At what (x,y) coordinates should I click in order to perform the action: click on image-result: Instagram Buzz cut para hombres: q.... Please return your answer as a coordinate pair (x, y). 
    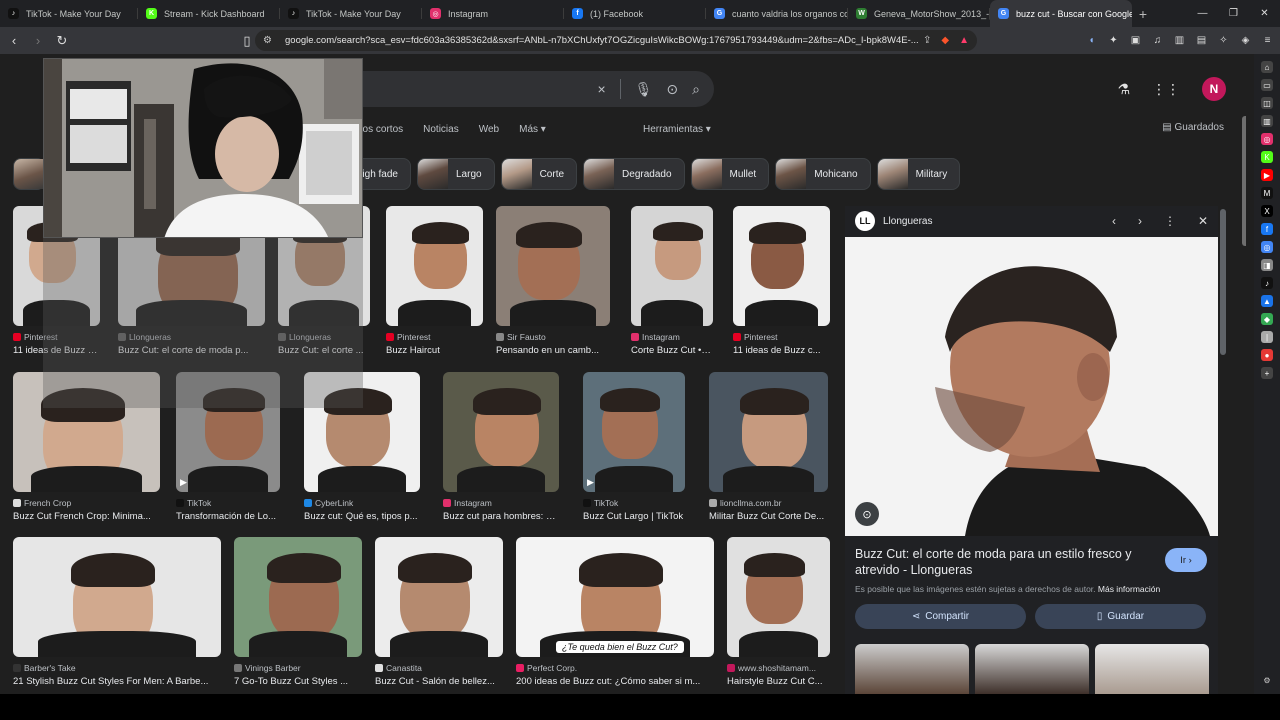
    Looking at the image, I should click on (501, 447).